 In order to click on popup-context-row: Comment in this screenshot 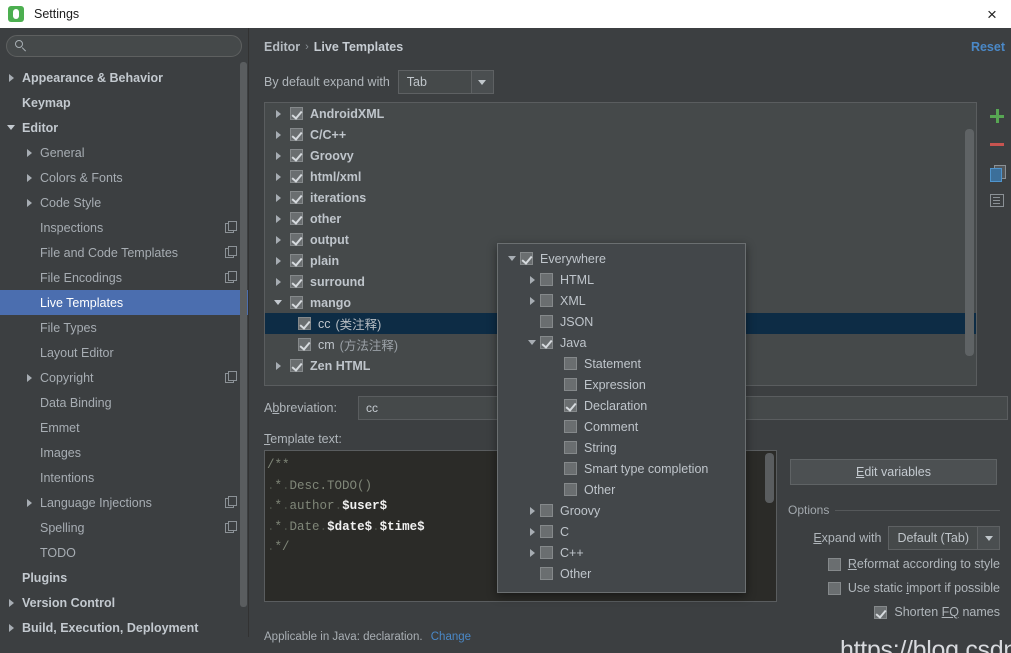, I will do `click(621, 426)`.